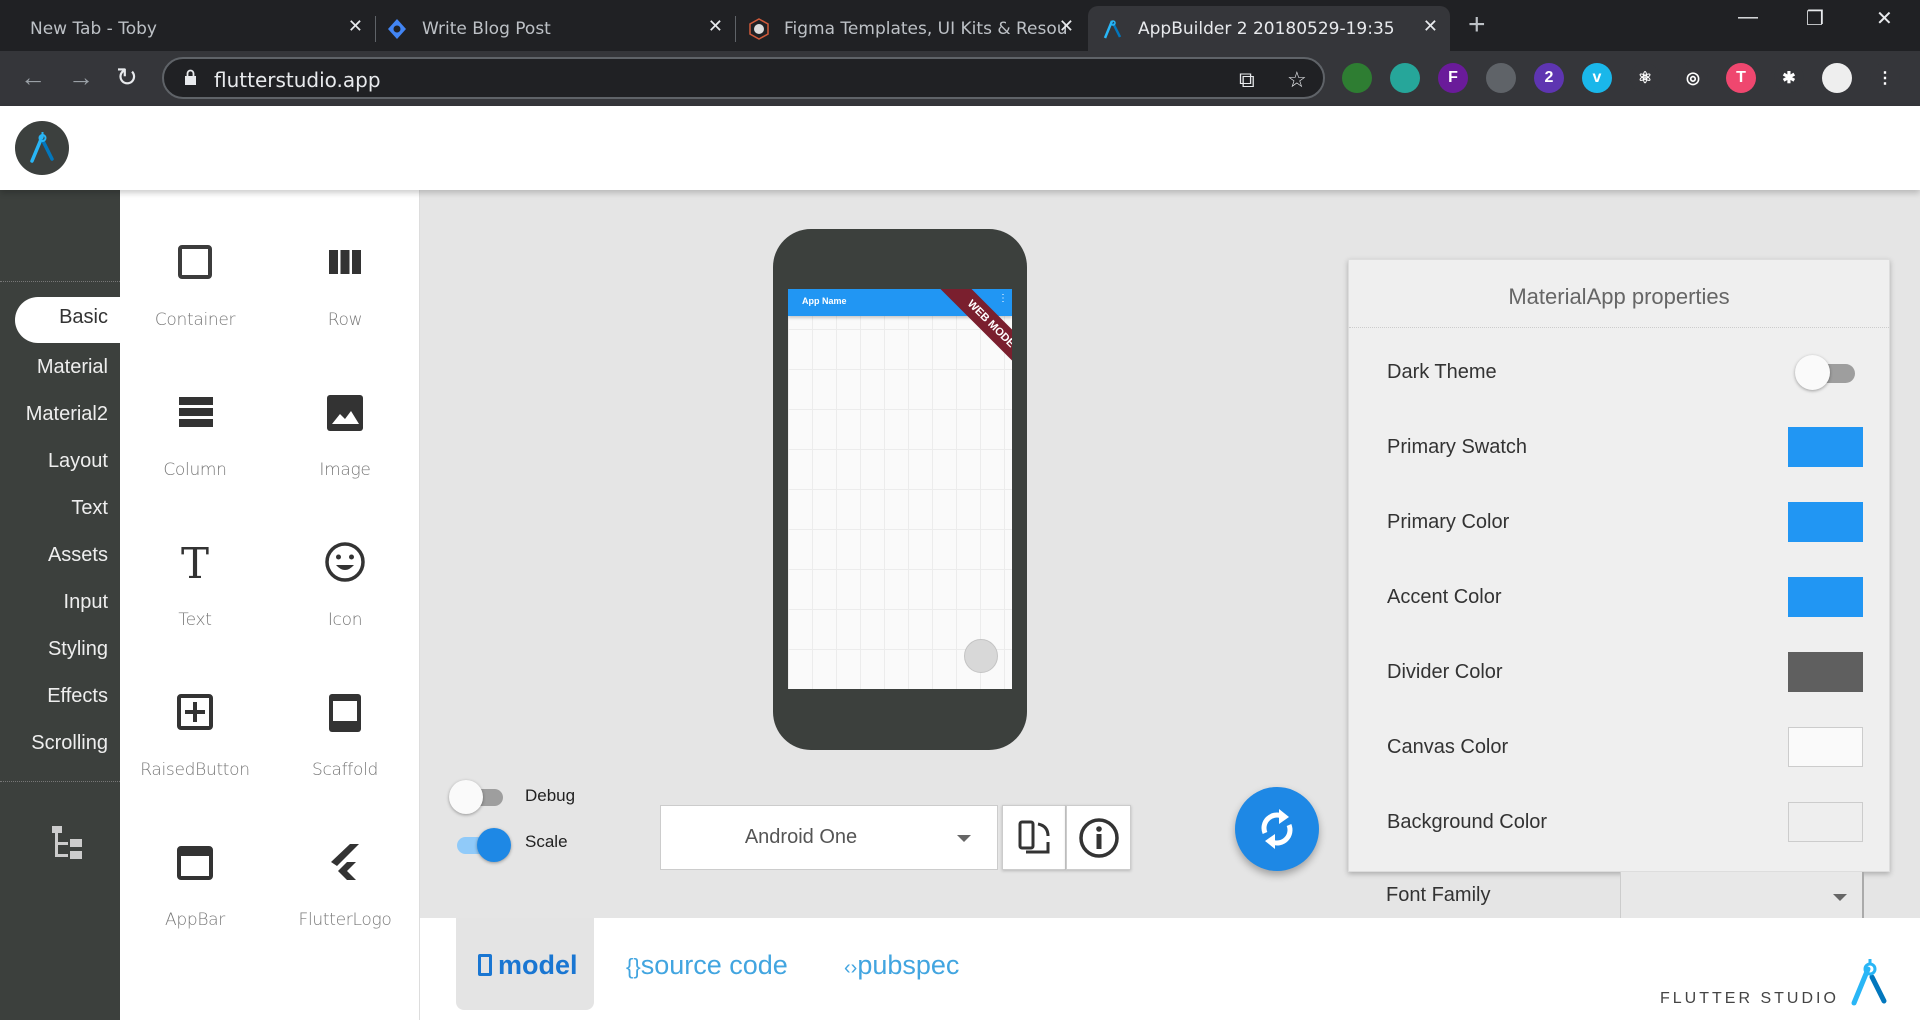 This screenshot has width=1920, height=1020. Describe the element at coordinates (1448, 522) in the screenshot. I see `property-label: Primary Color` at that location.